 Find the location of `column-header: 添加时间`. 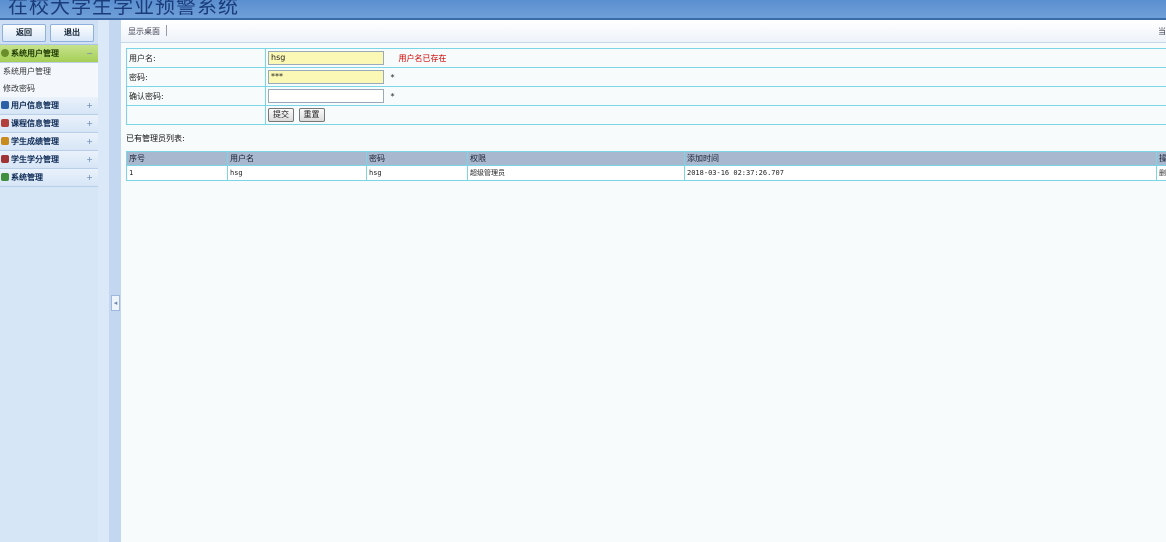

column-header: 添加时间 is located at coordinates (920, 158).